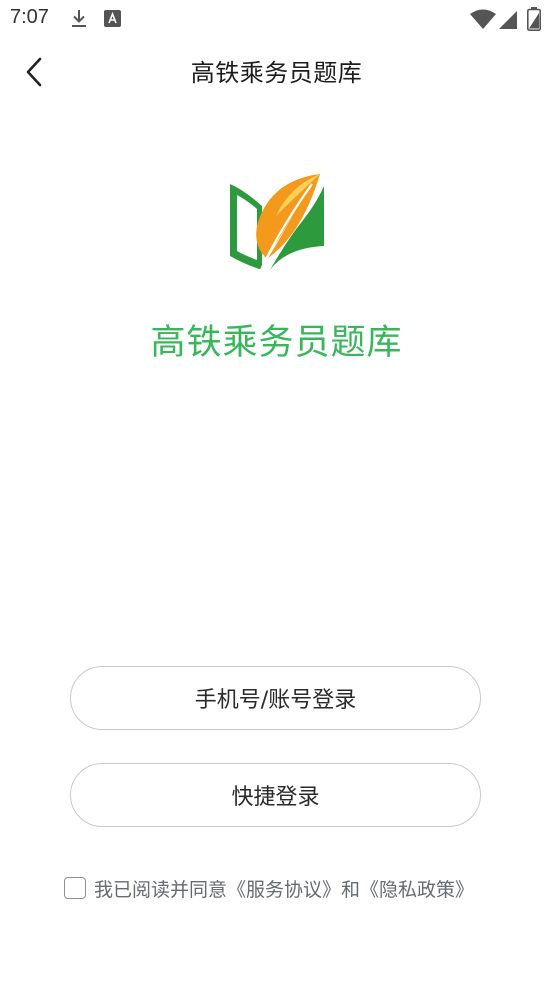 This screenshot has height=984, width=553. What do you see at coordinates (79, 21) in the screenshot?
I see `download-icon` at bounding box center [79, 21].